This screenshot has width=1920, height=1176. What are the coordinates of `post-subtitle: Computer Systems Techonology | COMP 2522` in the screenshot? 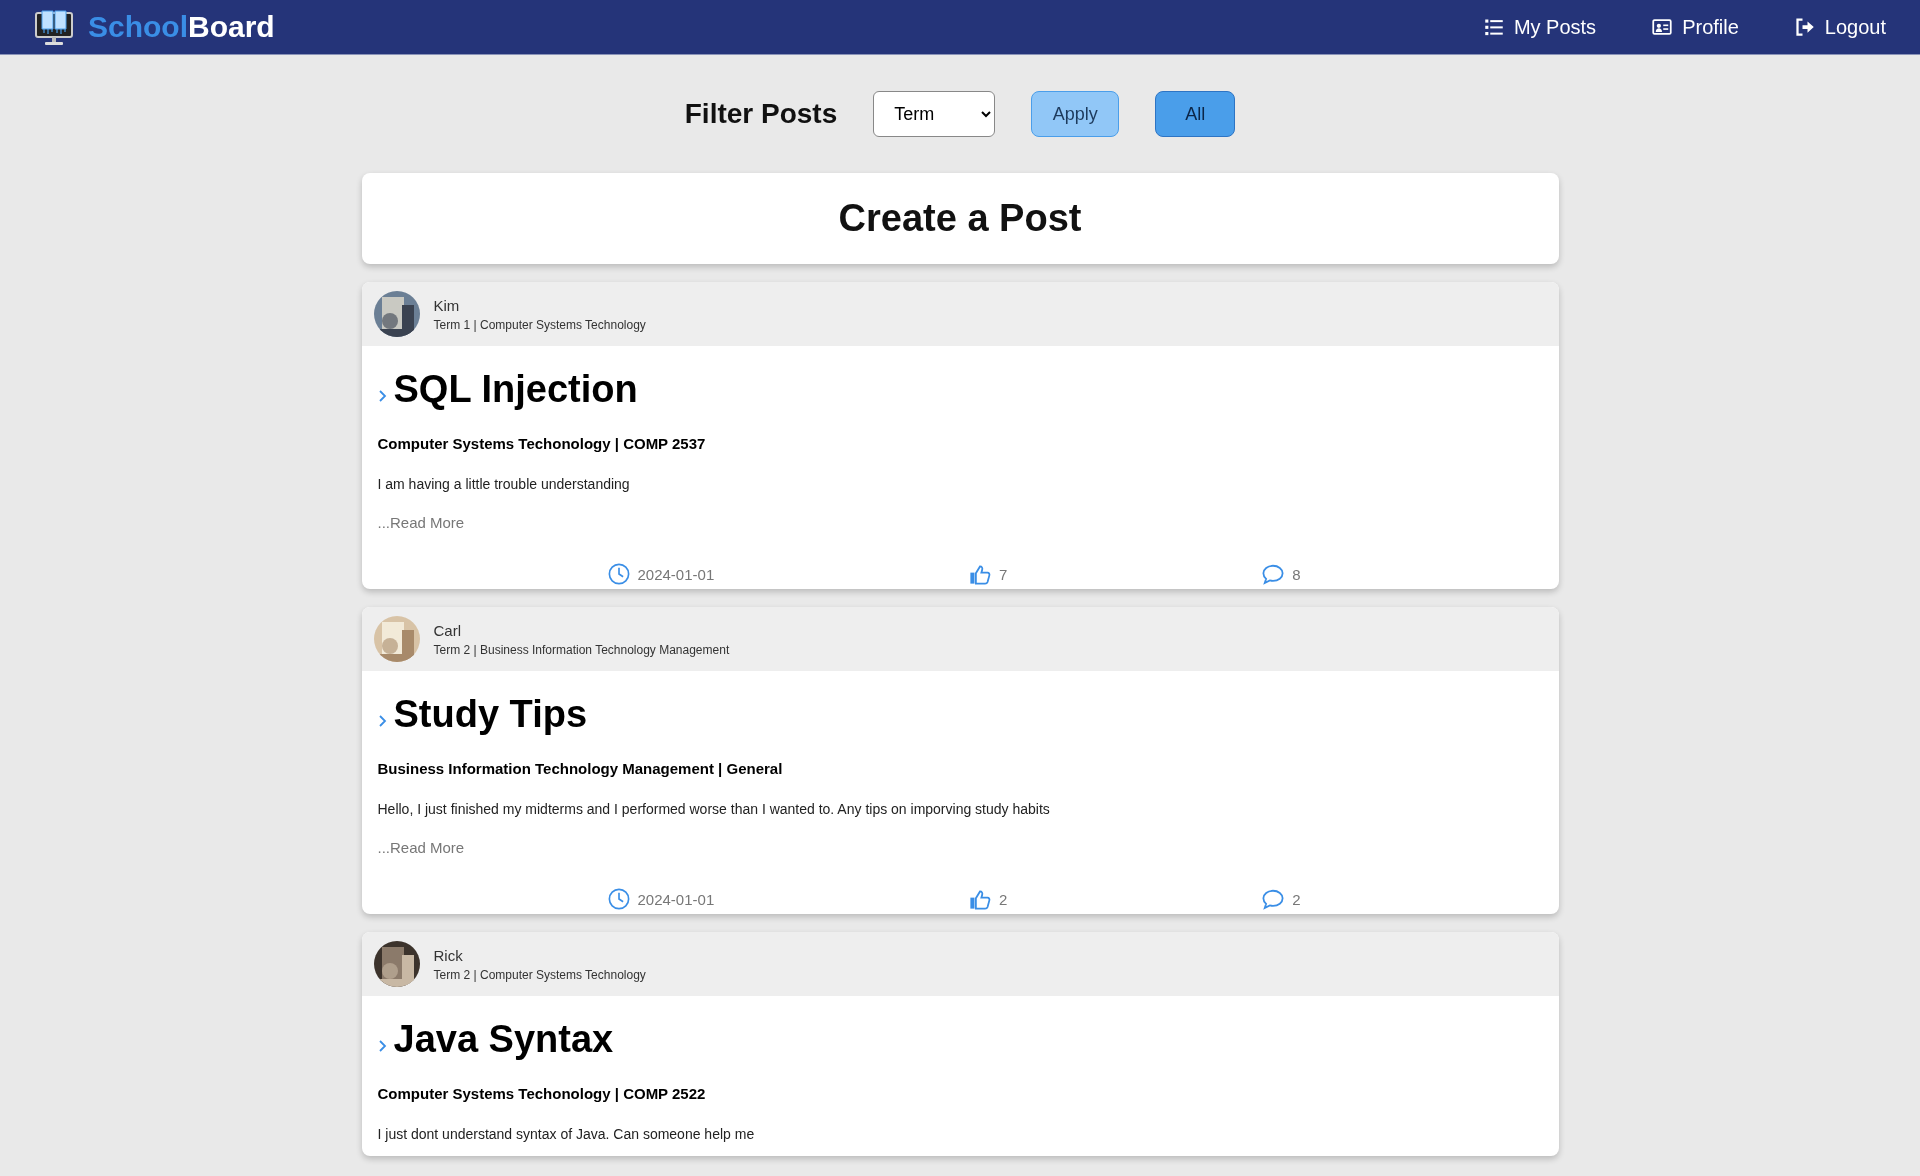 It's located at (542, 1093).